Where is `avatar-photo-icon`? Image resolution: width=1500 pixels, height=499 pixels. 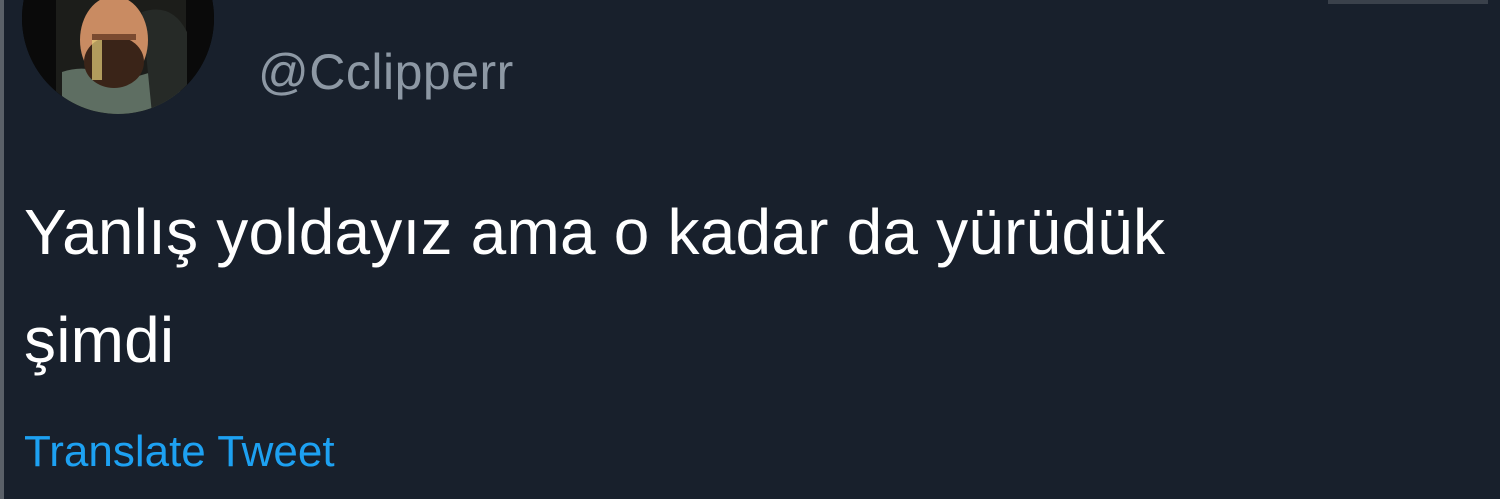 avatar-photo-icon is located at coordinates (118, 57).